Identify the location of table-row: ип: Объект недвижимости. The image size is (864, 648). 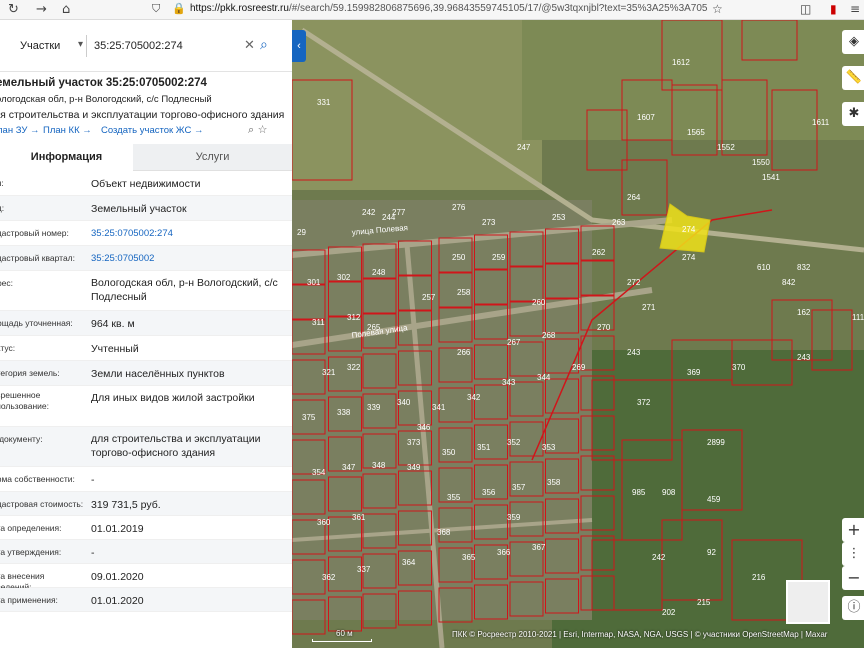
(146, 183).